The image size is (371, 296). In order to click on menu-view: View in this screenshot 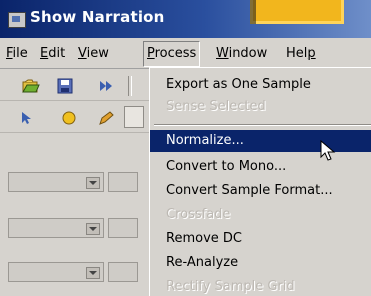, I will do `click(93, 53)`.